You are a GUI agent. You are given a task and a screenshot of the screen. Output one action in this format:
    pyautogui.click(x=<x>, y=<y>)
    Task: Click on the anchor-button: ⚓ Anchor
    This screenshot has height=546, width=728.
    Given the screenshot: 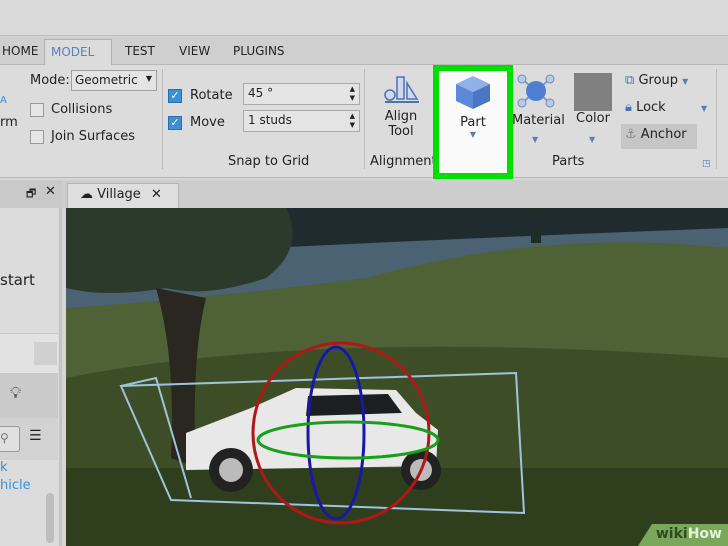 What is the action you would take?
    pyautogui.click(x=659, y=136)
    